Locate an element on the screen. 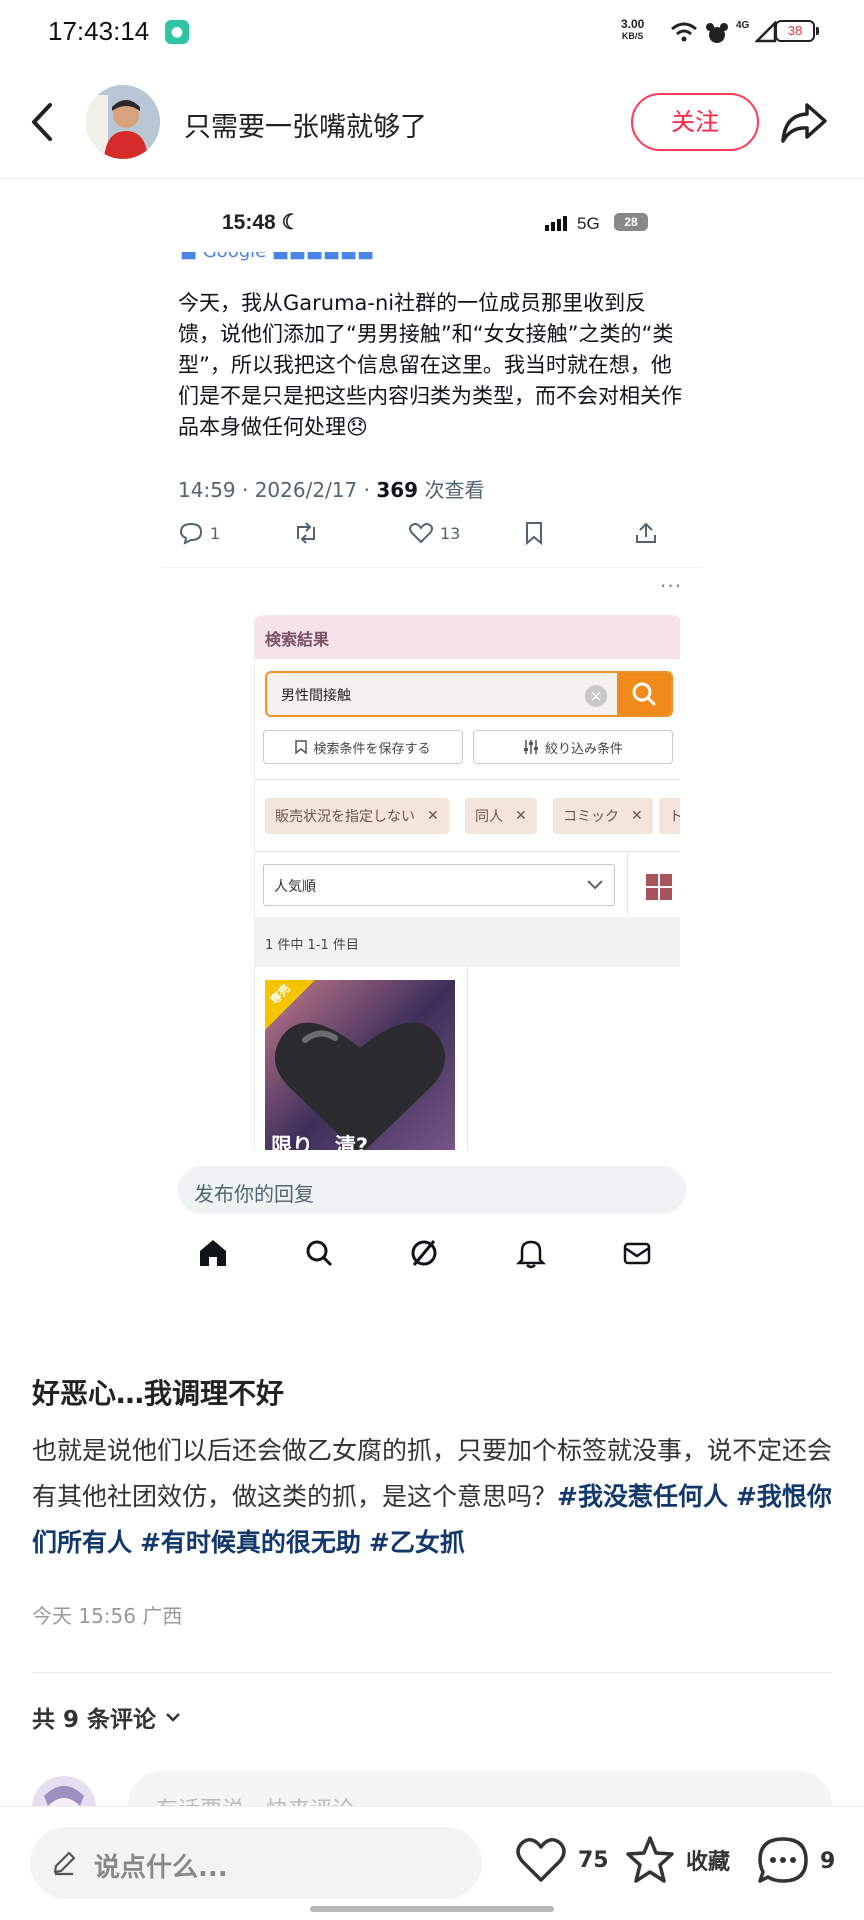 This screenshot has height=1920, width=864. tweet-retweet-button is located at coordinates (306, 533).